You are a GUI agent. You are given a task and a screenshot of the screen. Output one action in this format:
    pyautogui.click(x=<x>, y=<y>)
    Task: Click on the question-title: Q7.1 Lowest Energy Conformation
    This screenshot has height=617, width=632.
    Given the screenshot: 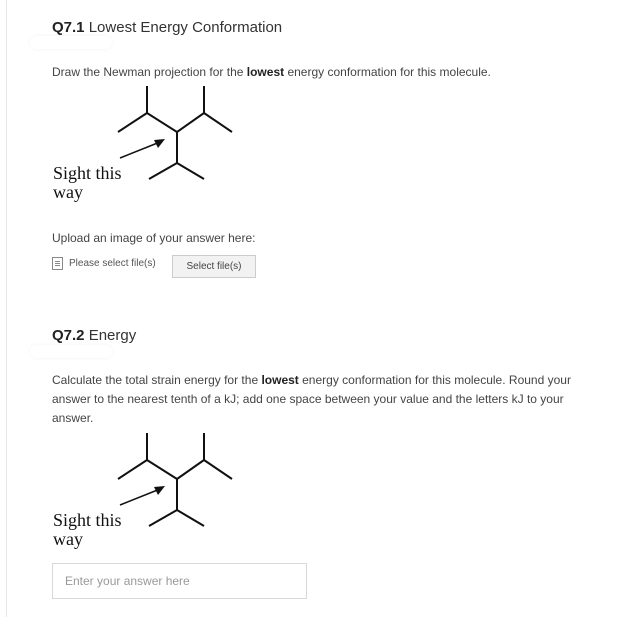 What is the action you would take?
    pyautogui.click(x=167, y=27)
    